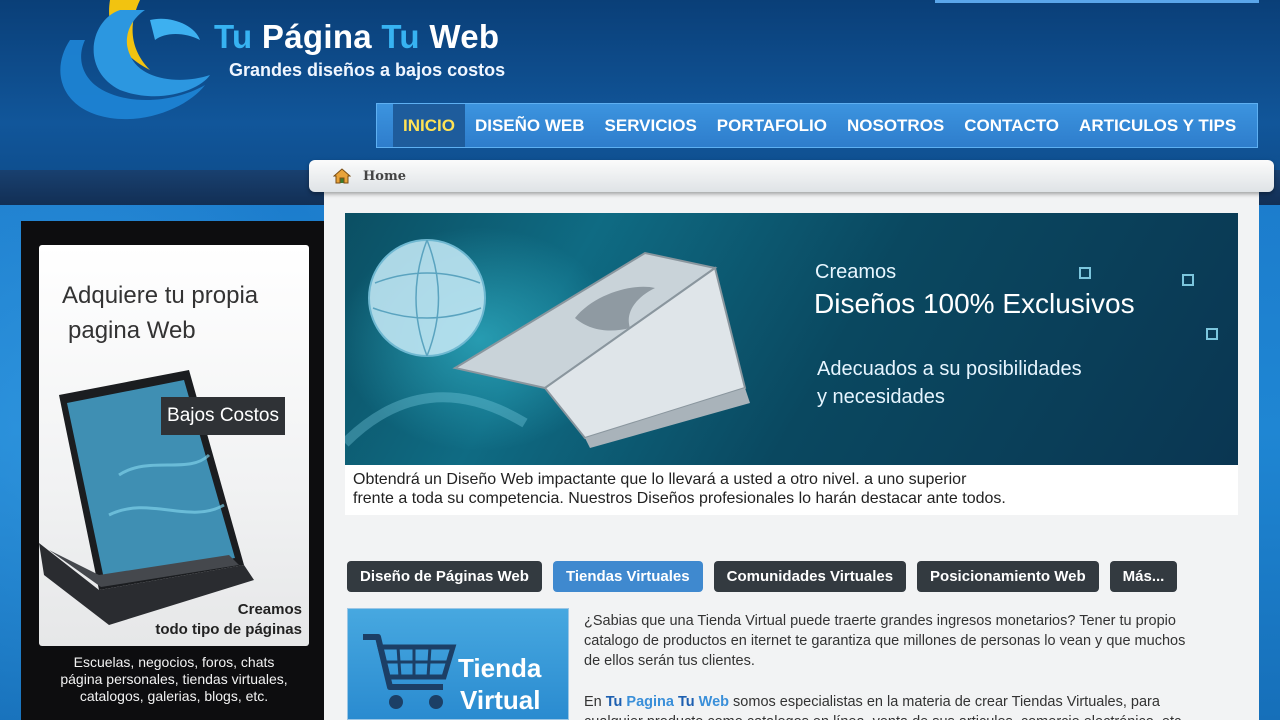 The image size is (1280, 720). I want to click on brand-part-2: Página, so click(317, 36).